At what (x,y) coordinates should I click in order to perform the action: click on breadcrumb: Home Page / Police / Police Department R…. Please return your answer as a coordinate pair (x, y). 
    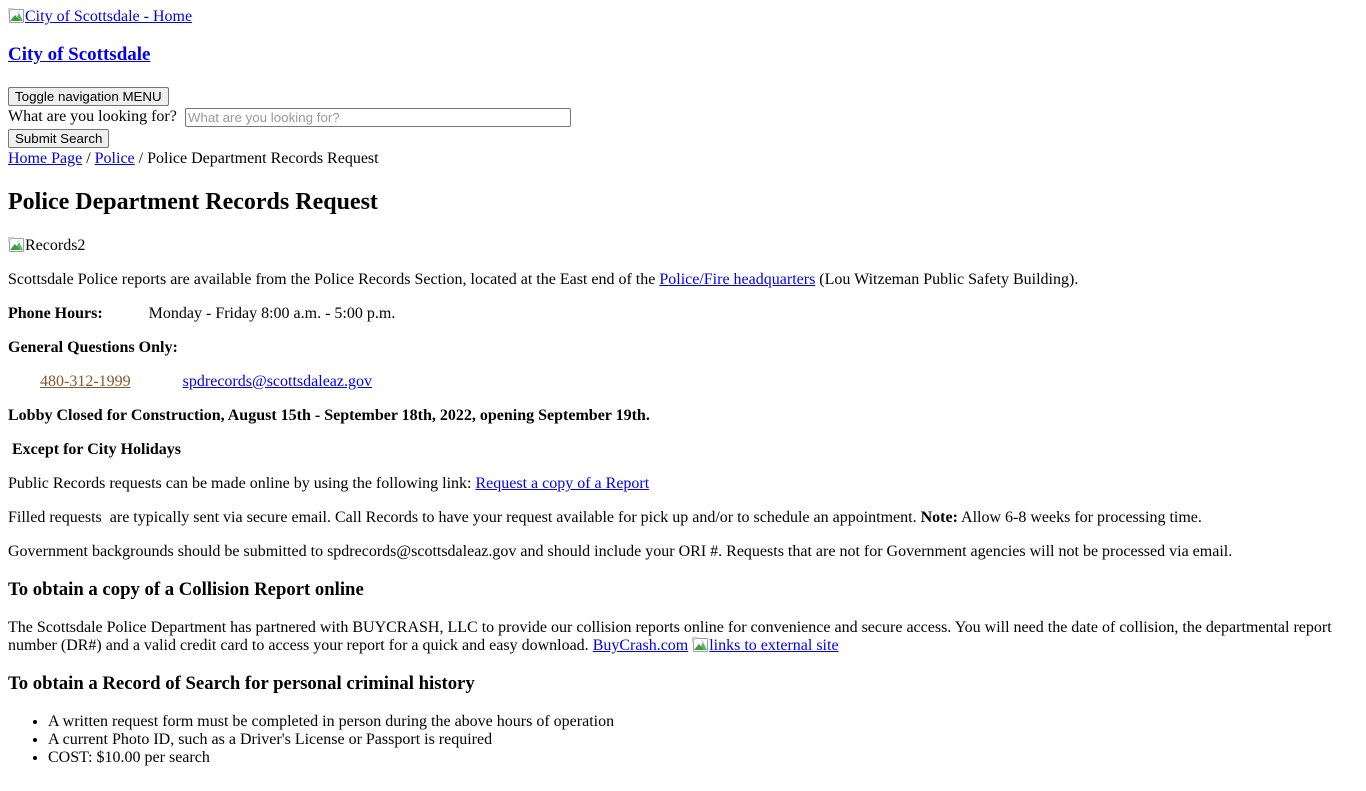
    Looking at the image, I should click on (683, 159).